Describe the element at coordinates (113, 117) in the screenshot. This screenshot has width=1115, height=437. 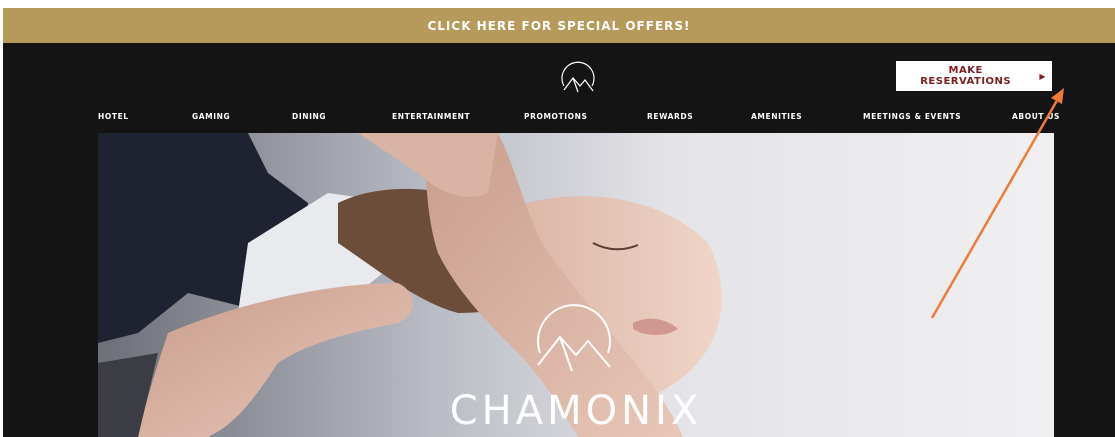
I see `nav-item-hotel: HOTEL` at that location.